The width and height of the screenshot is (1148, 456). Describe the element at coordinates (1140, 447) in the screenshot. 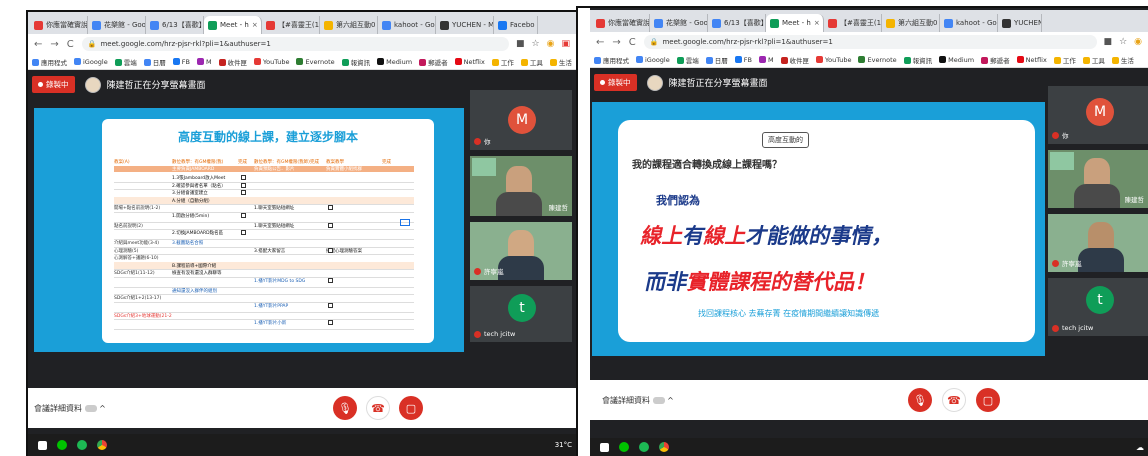

I see `onedrive-icon: ☁` at that location.